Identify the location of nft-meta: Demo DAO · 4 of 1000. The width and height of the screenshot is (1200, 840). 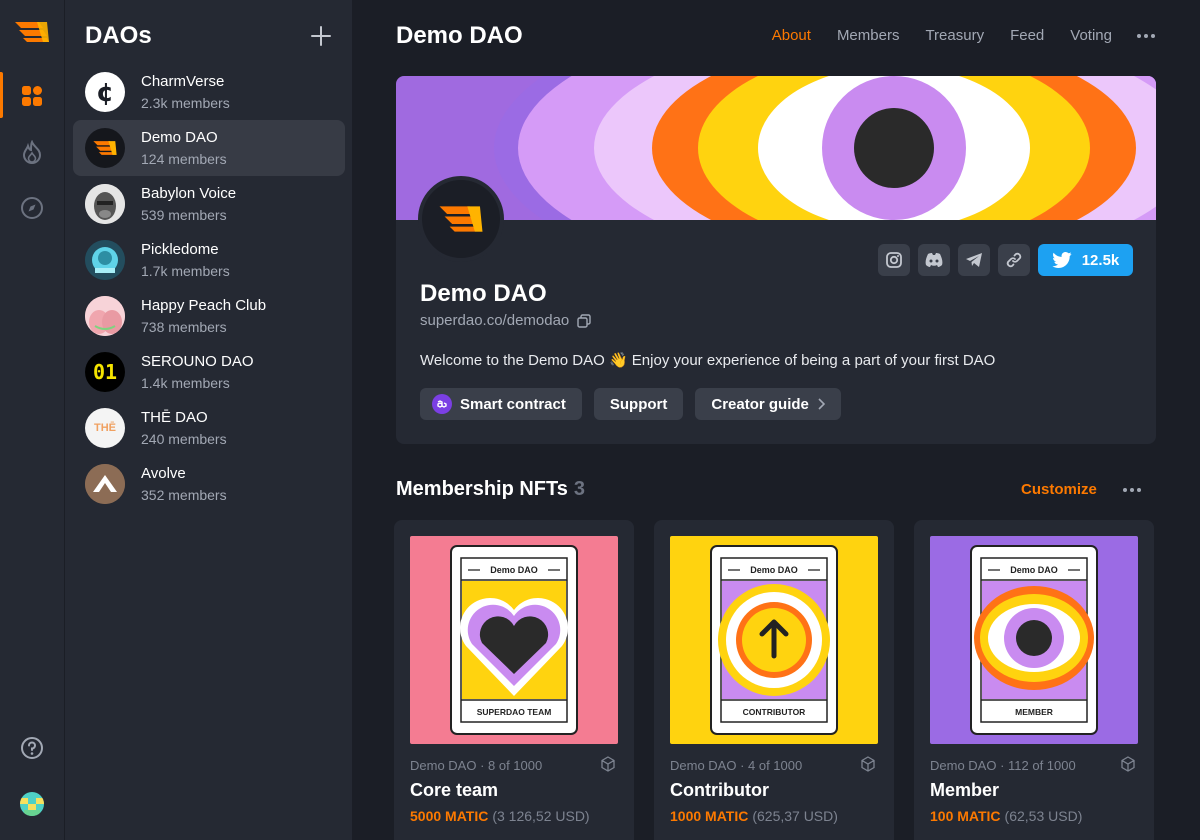
(736, 765).